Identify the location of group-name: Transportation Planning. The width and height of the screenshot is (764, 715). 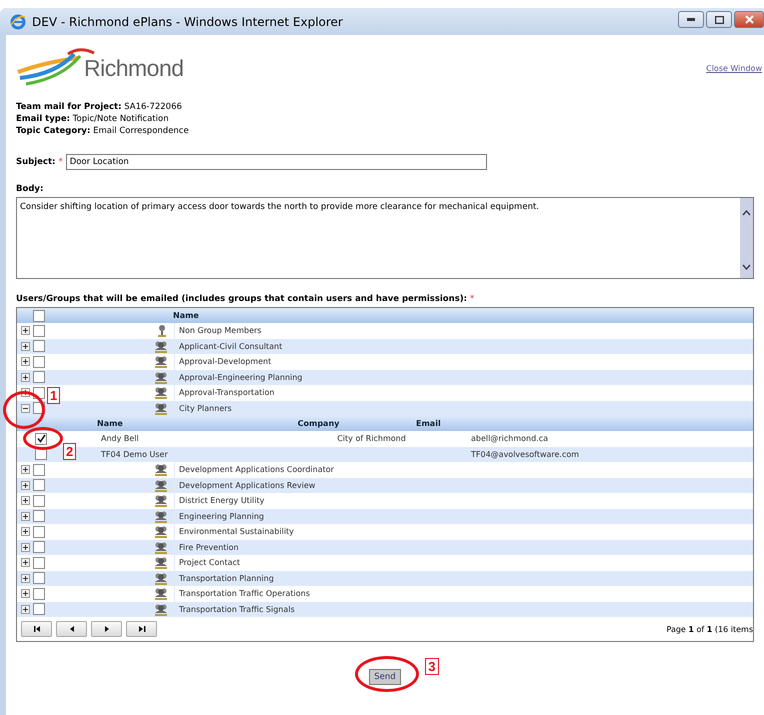
(226, 578).